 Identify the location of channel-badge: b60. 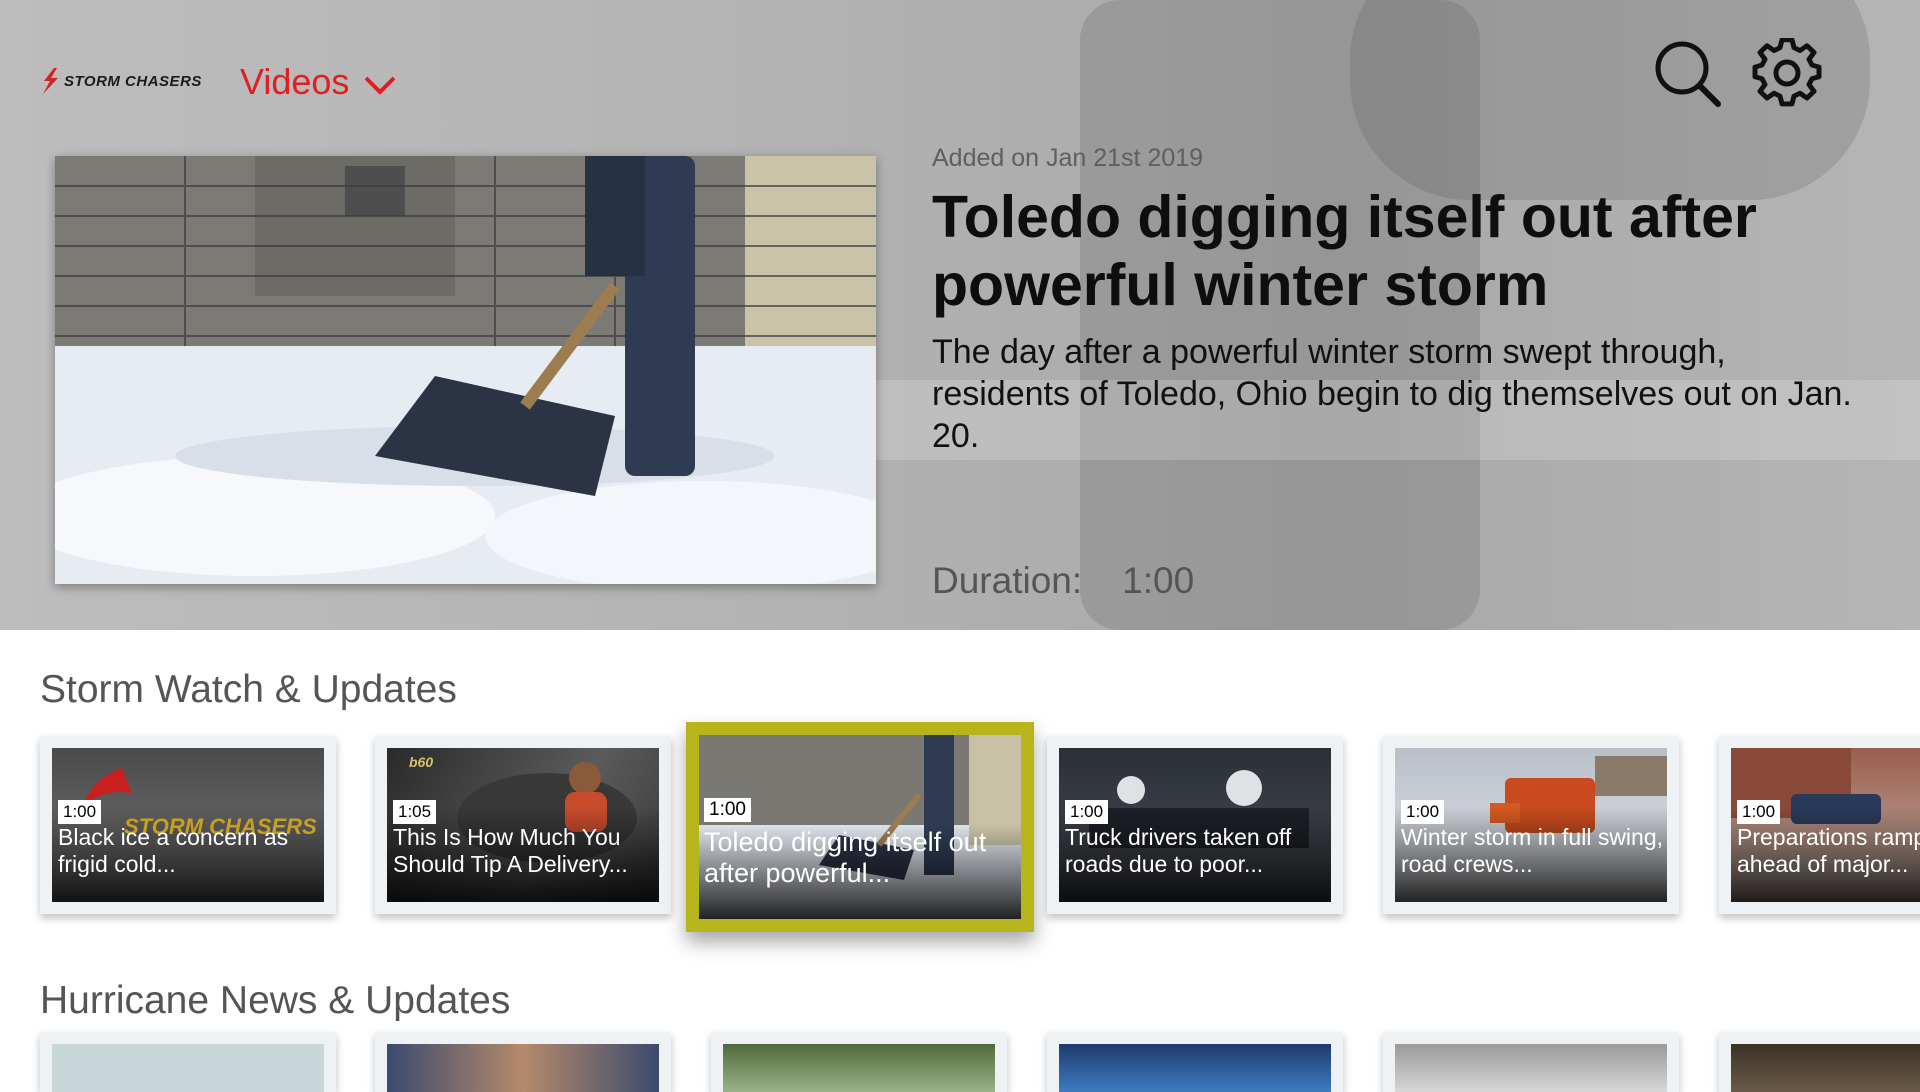
(421, 762).